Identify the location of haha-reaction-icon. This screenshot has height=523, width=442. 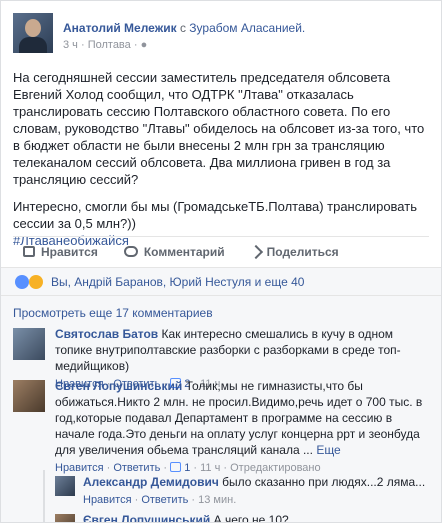
(36, 281).